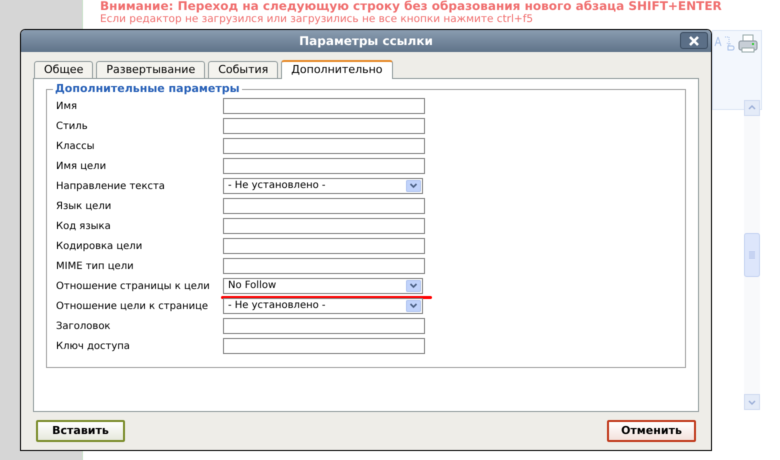 This screenshot has width=780, height=460. Describe the element at coordinates (411, 6) in the screenshot. I see `notice-text: Внимание: Переход на следующую строку без образования нового абзаца SHIFT+ENTER` at that location.